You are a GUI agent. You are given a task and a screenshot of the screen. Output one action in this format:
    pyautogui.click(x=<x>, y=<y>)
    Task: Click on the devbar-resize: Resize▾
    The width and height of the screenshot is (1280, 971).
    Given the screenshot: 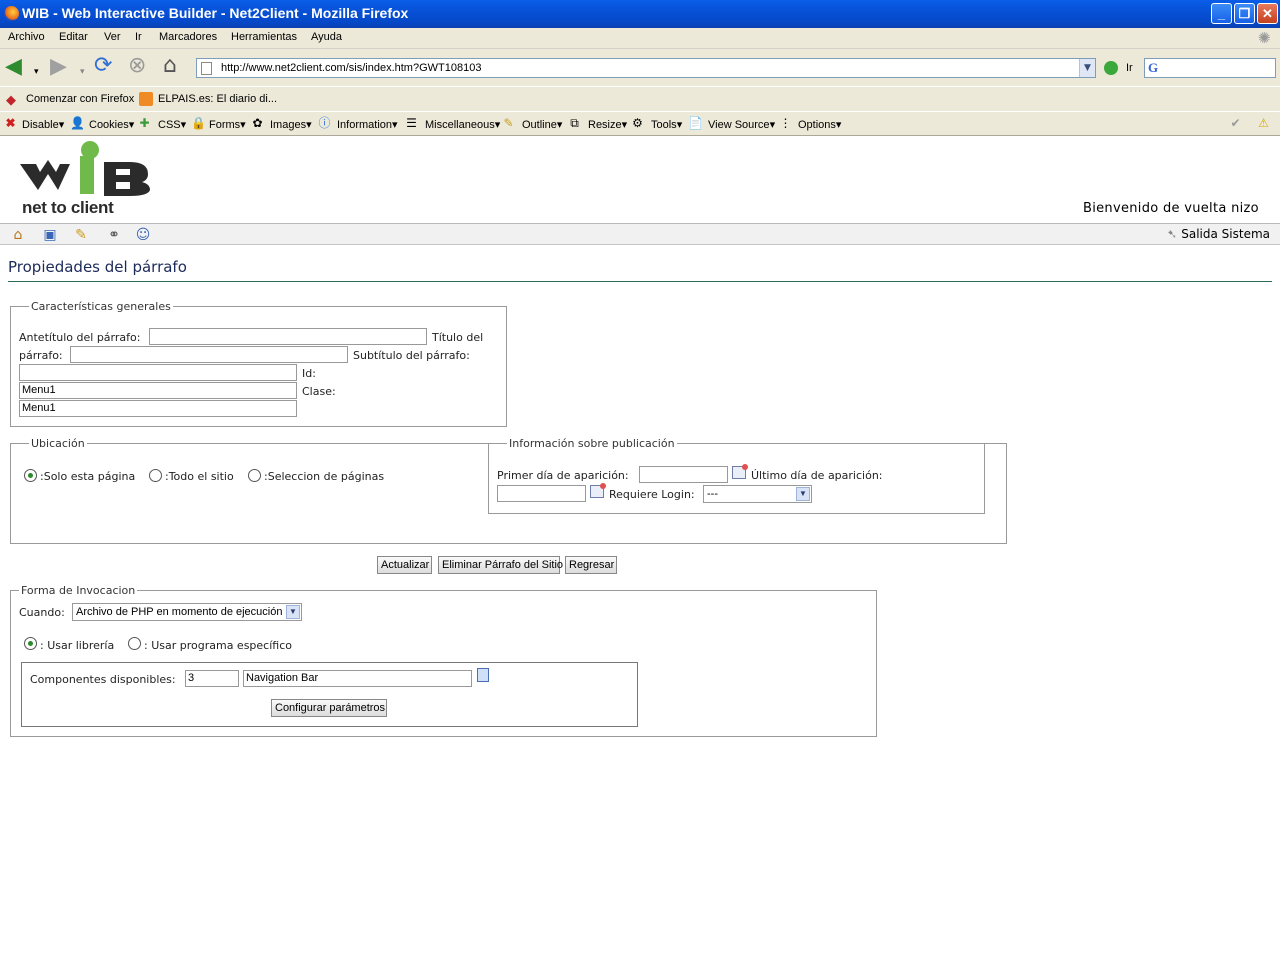 What is the action you would take?
    pyautogui.click(x=607, y=124)
    